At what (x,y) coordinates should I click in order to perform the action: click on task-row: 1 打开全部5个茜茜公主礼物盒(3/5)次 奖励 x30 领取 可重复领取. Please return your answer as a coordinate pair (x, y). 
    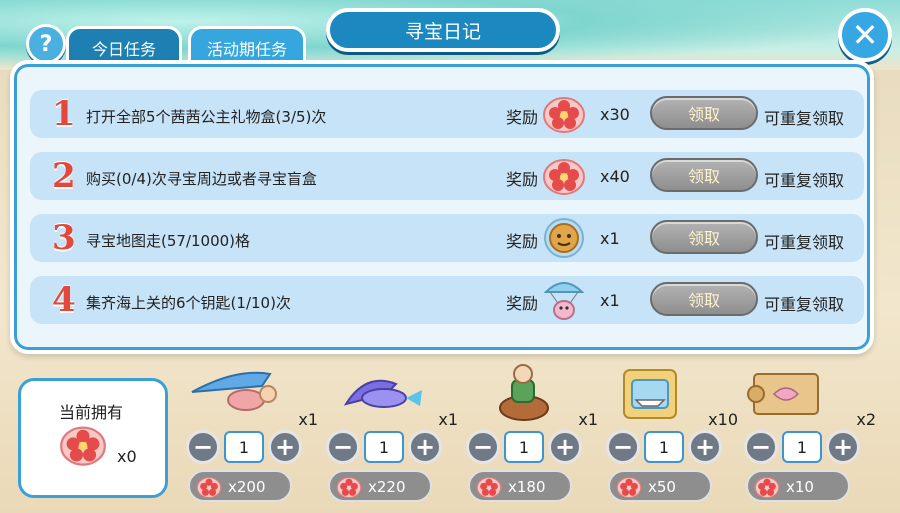
    Looking at the image, I should click on (447, 114).